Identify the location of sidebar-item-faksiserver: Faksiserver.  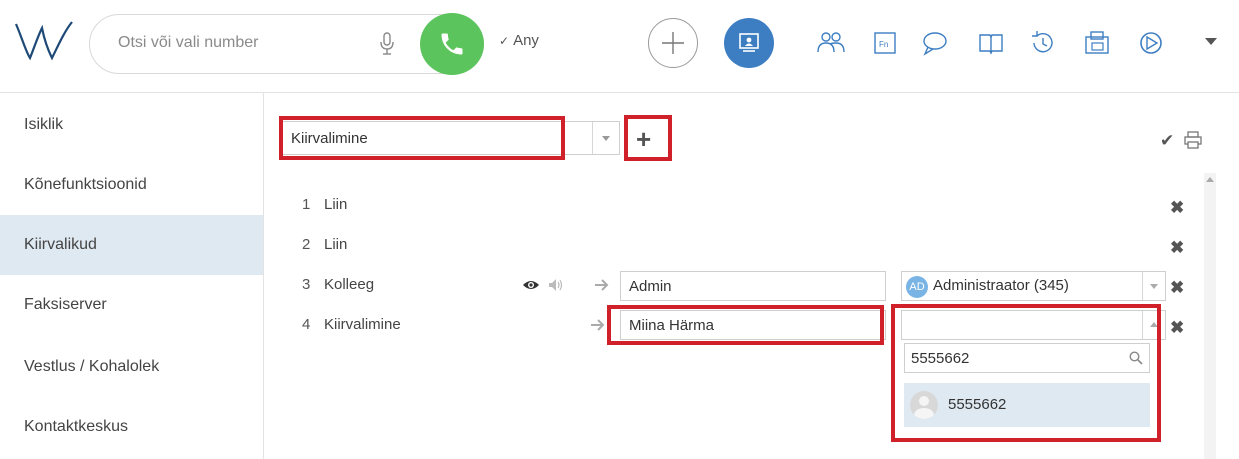
(131, 305).